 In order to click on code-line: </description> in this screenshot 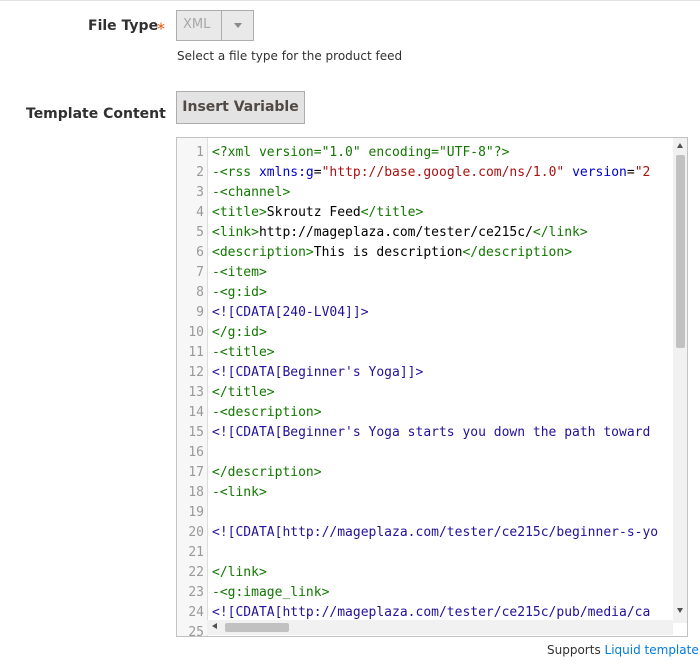, I will do `click(267, 473)`.